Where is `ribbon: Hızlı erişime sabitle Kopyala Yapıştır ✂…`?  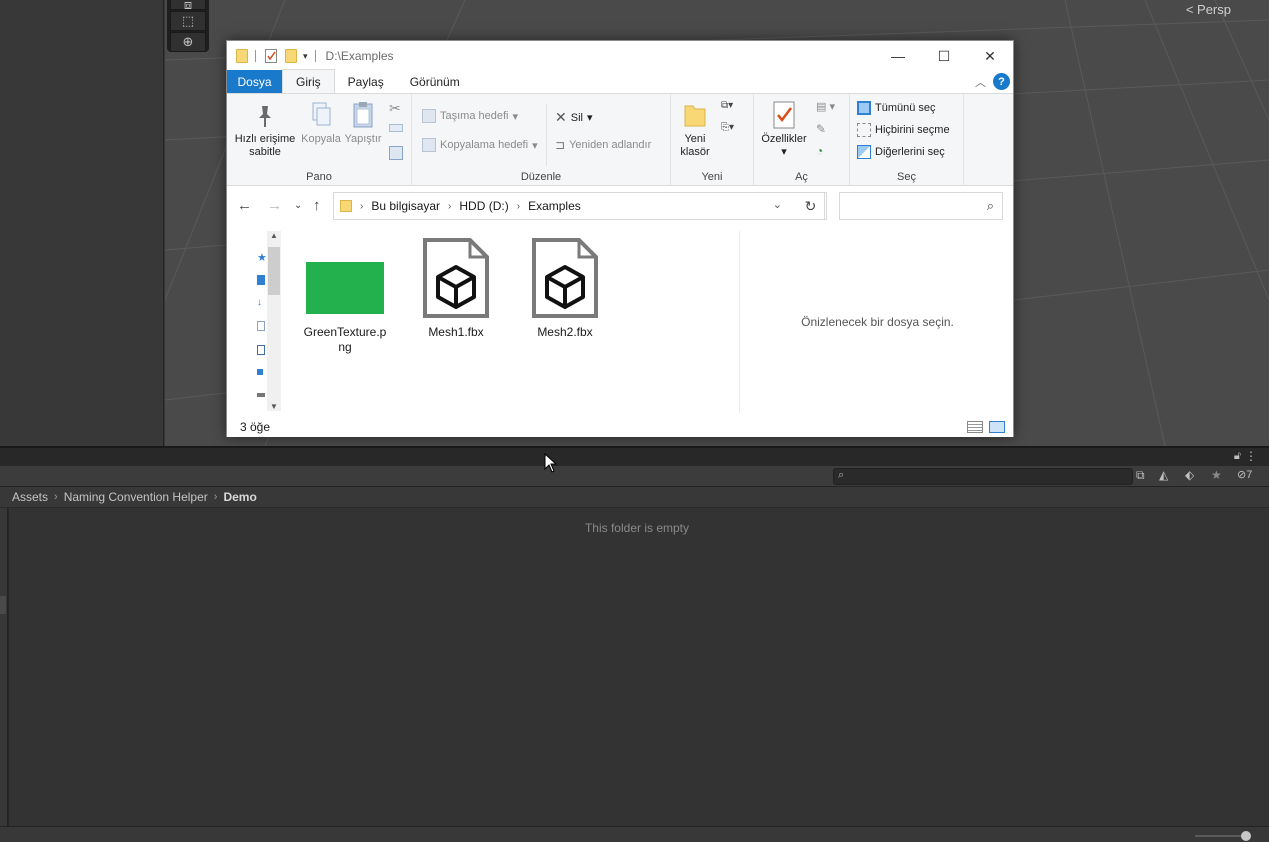 ribbon: Hızlı erişime sabitle Kopyala Yapıştır ✂… is located at coordinates (620, 140).